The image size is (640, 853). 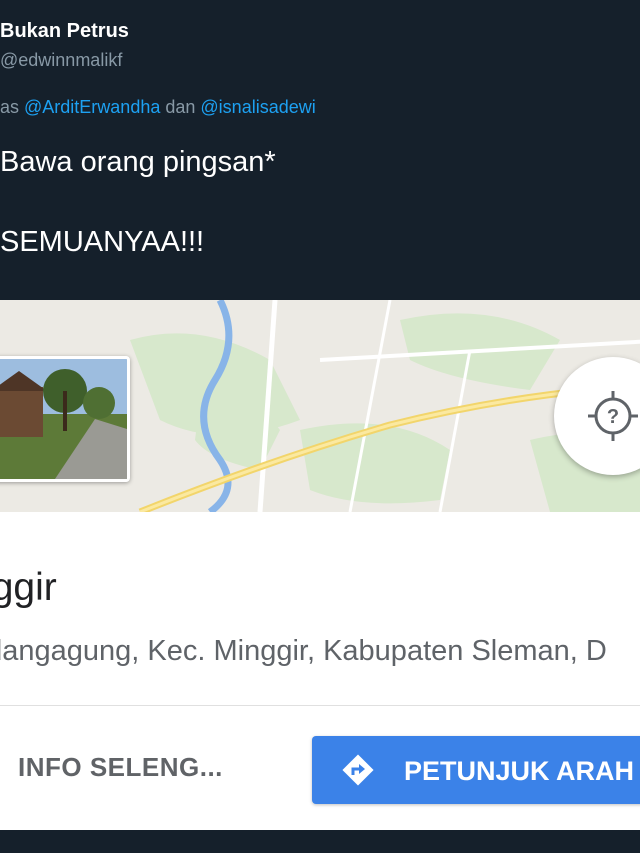 I want to click on street-view-photo, so click(x=63, y=419).